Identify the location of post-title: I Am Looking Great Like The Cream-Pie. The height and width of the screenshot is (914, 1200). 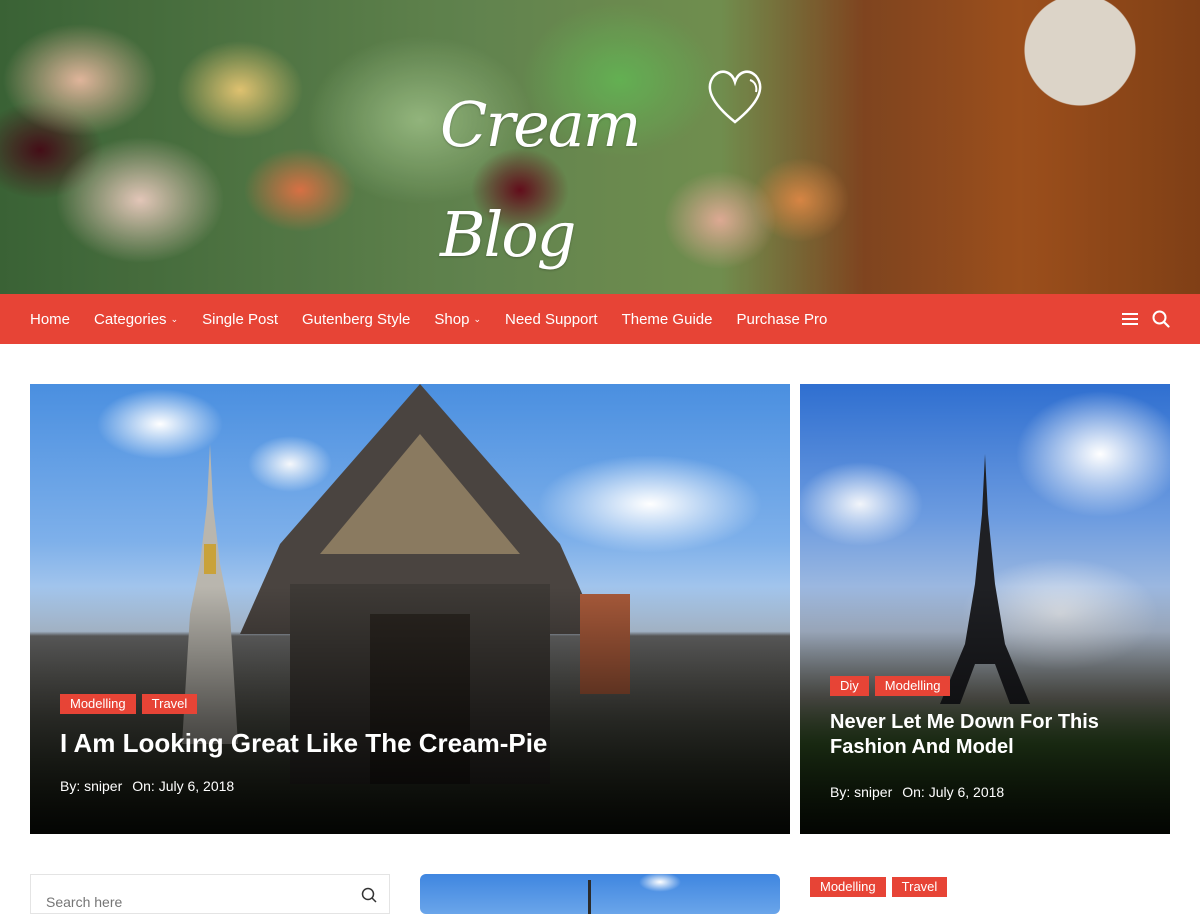
(410, 743).